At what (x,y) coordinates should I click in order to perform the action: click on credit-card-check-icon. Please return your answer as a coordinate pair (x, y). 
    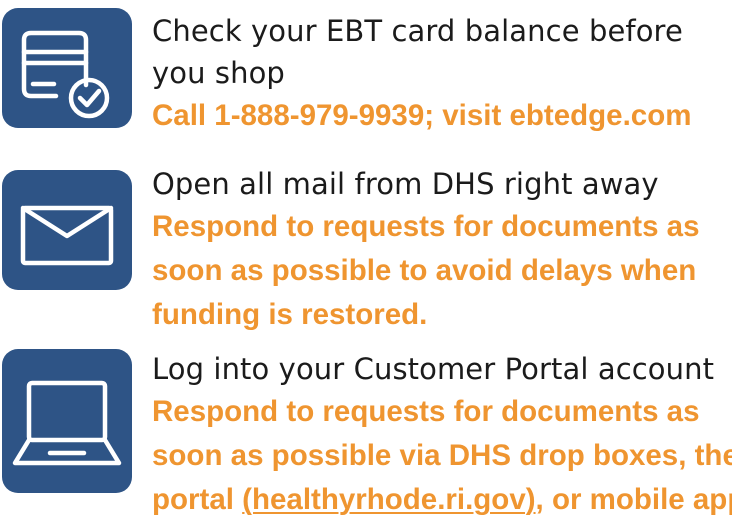
    Looking at the image, I should click on (67, 68).